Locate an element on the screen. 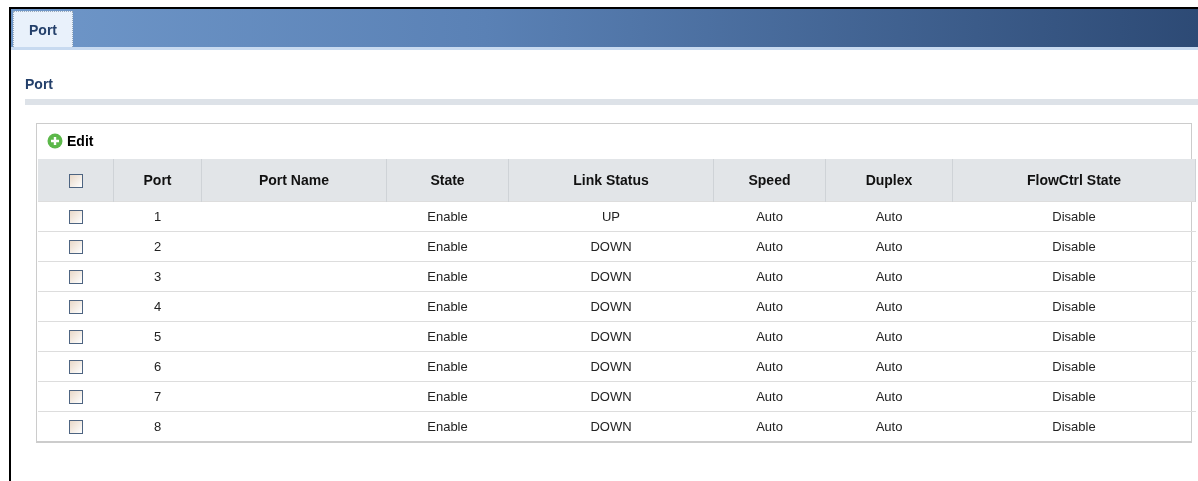 The width and height of the screenshot is (1198, 481). table-cell: 4 is located at coordinates (157, 306).